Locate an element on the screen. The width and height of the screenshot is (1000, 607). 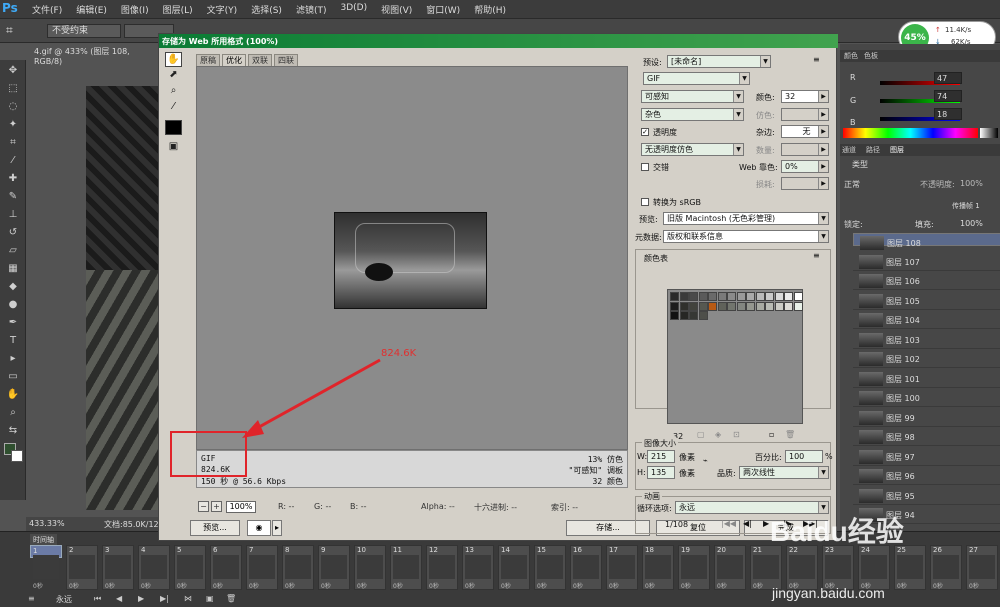
timeline-frame: 17 0秒 is located at coordinates (622, 567).